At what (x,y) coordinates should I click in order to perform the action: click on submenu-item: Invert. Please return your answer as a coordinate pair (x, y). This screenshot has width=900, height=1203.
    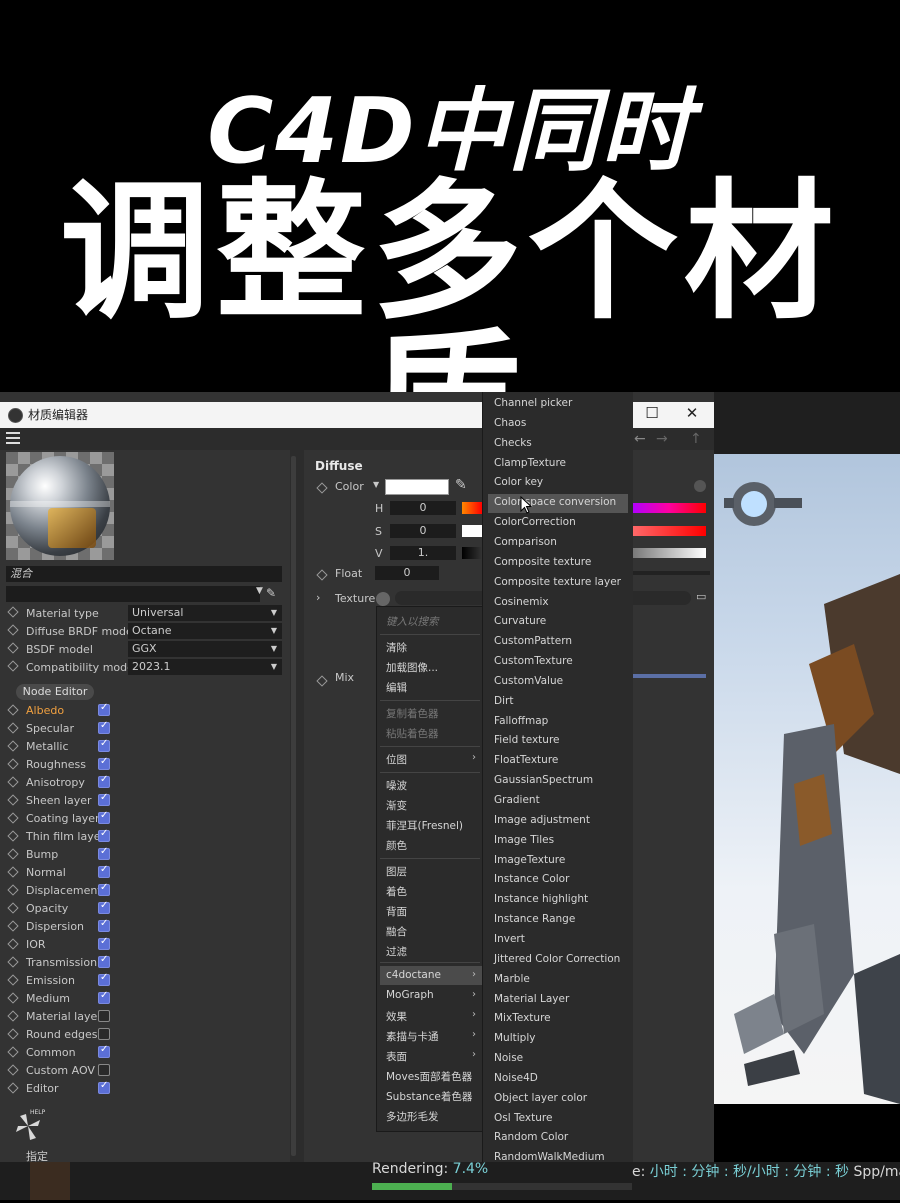
    Looking at the image, I should click on (509, 939).